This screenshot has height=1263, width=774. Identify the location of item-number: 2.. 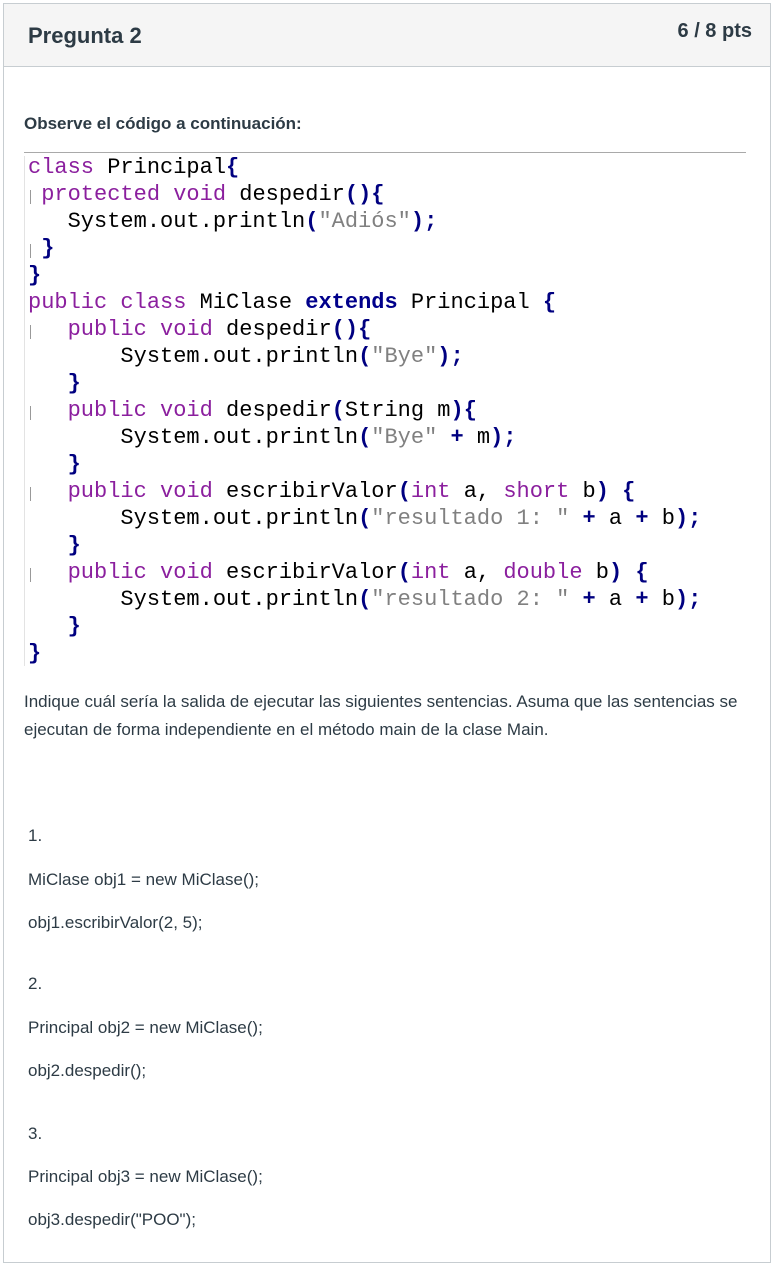
(35, 983).